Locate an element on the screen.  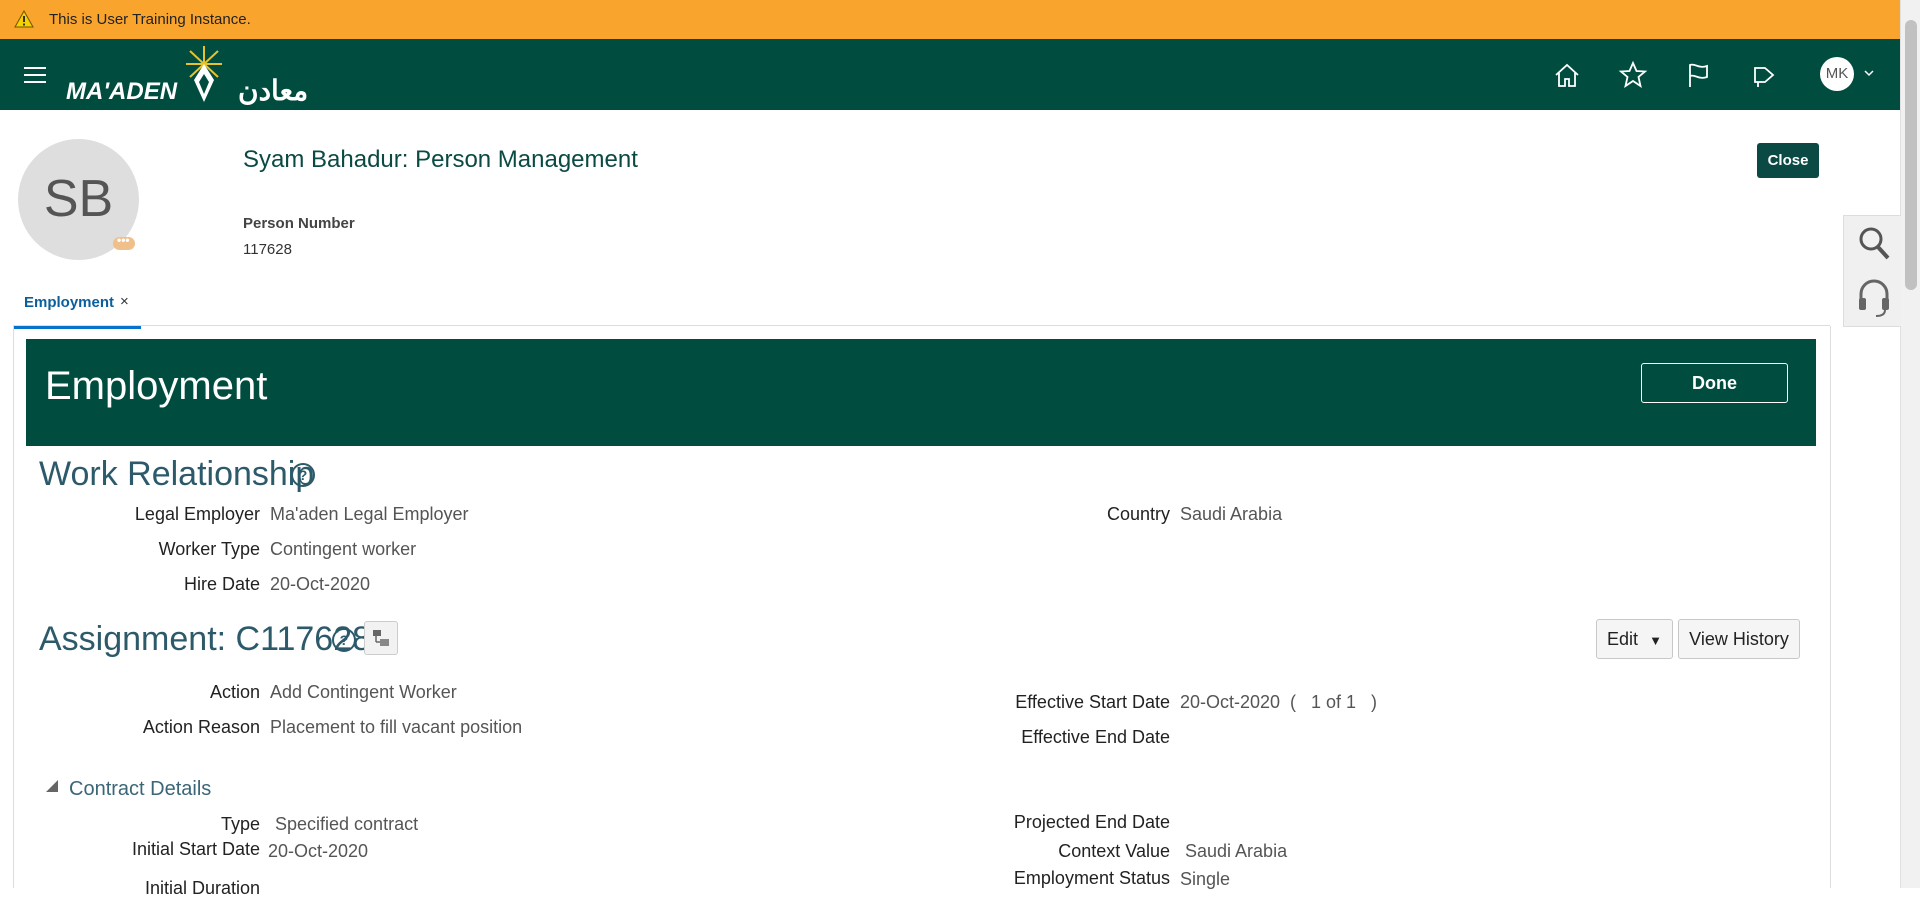
done-button: Done is located at coordinates (1714, 383).